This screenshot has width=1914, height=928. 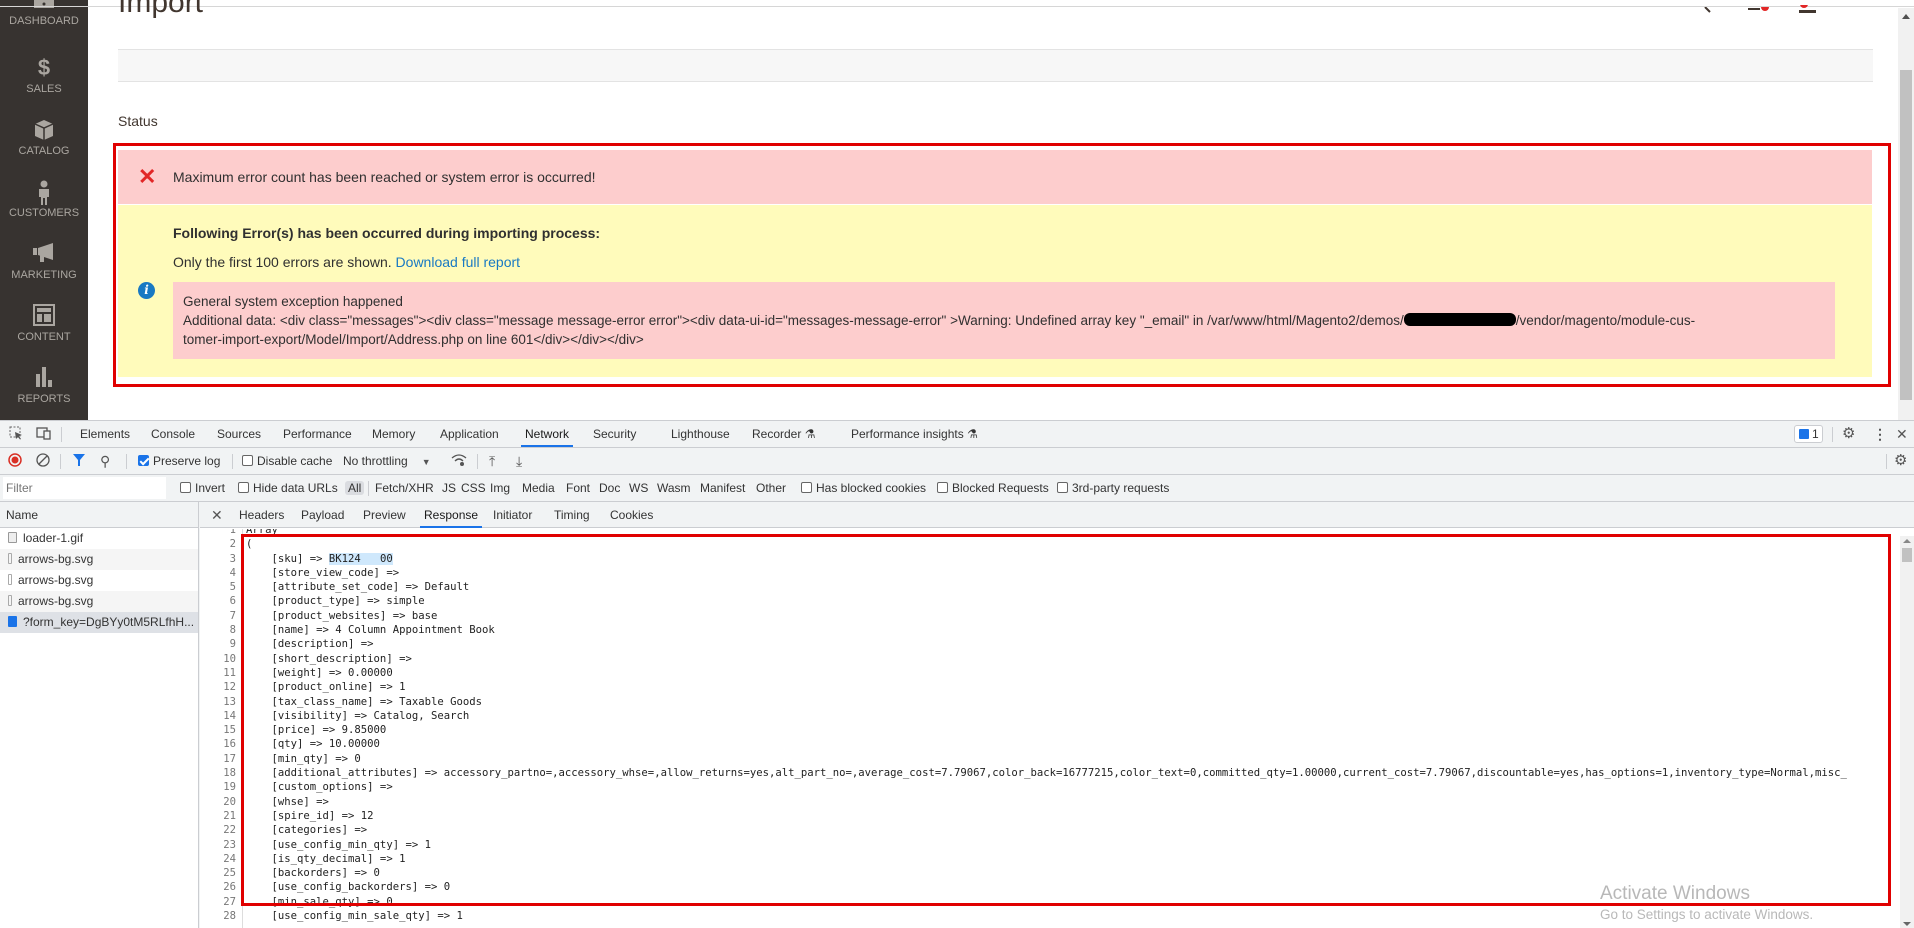 I want to click on filter-type-img: Img, so click(x=500, y=488).